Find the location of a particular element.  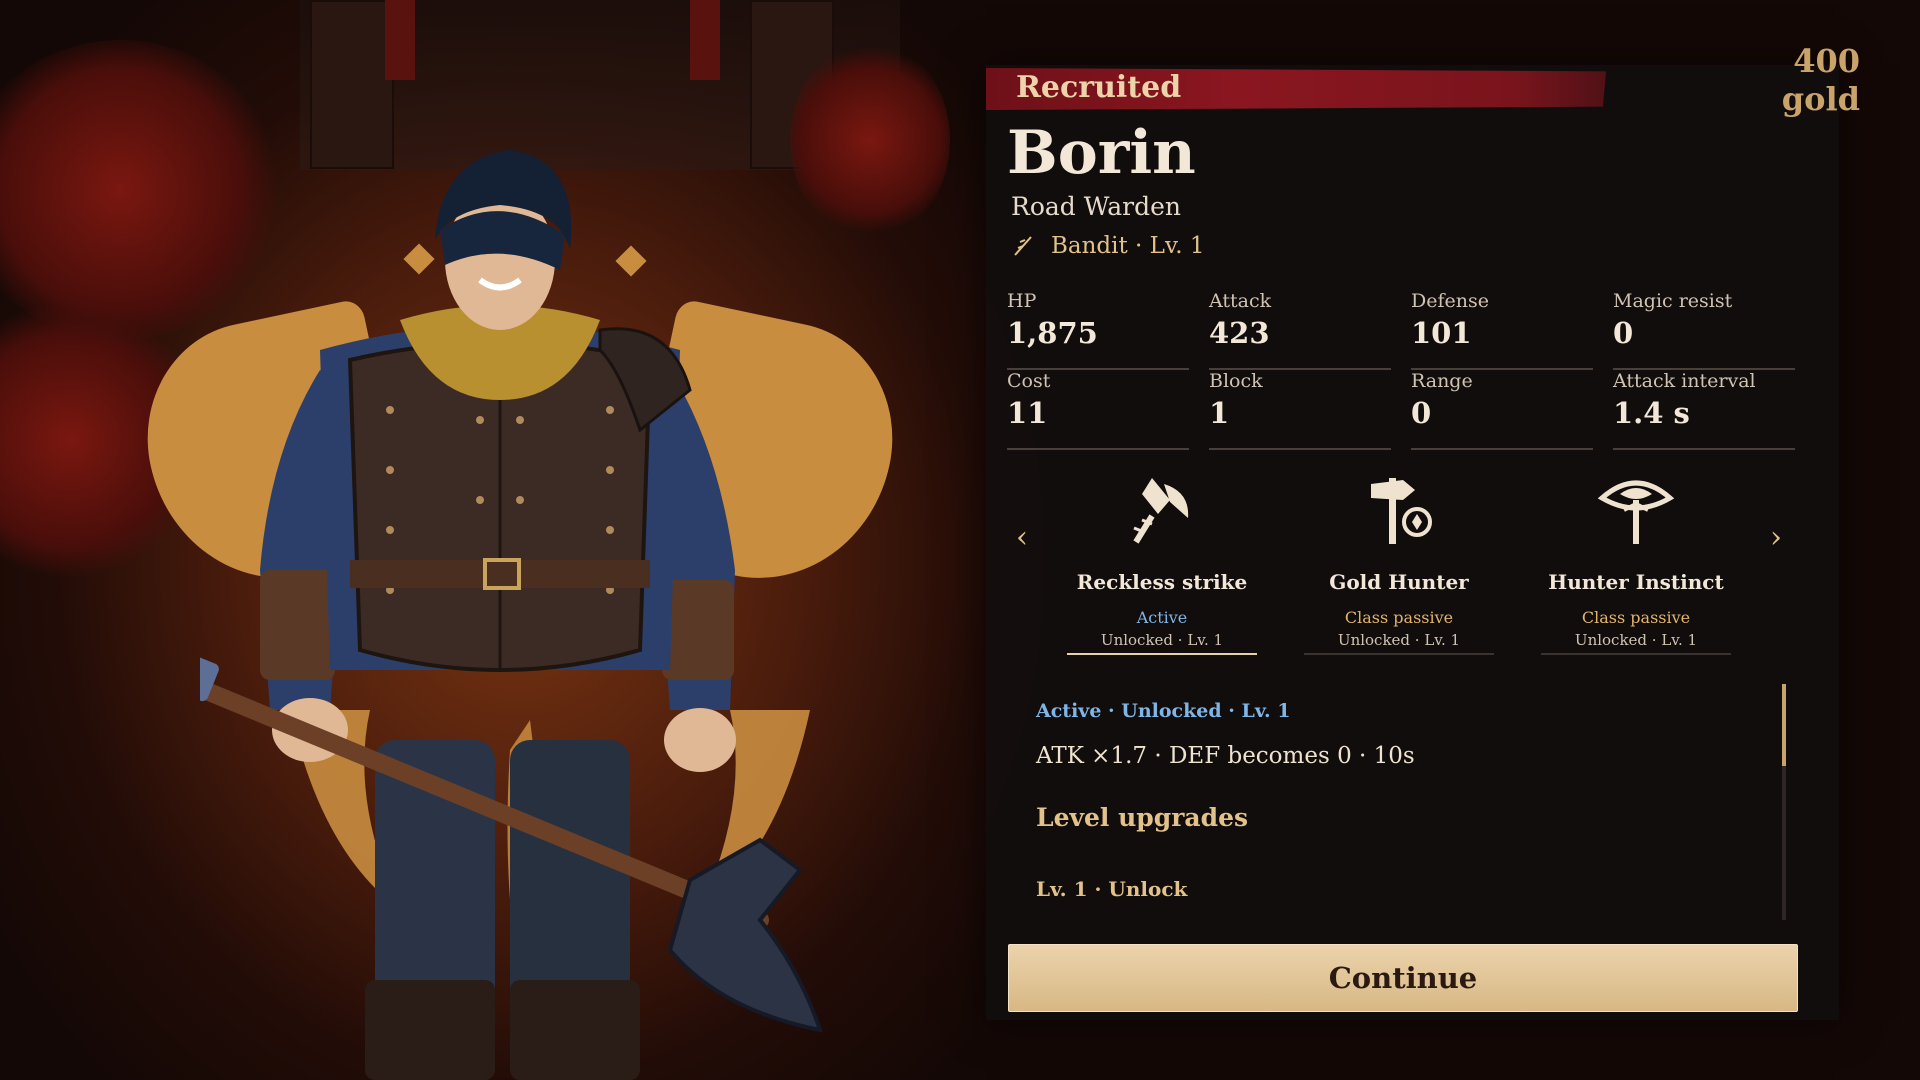

stat-attack-interval: Attack interval 1.4 s is located at coordinates (1704, 410).